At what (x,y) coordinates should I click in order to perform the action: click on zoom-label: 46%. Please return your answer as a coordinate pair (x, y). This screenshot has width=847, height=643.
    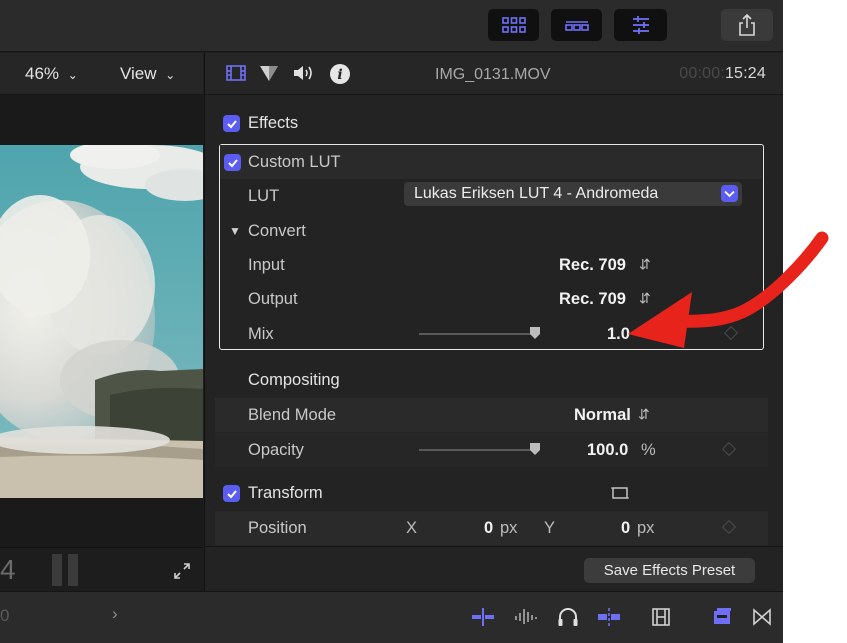
    Looking at the image, I should click on (42, 73).